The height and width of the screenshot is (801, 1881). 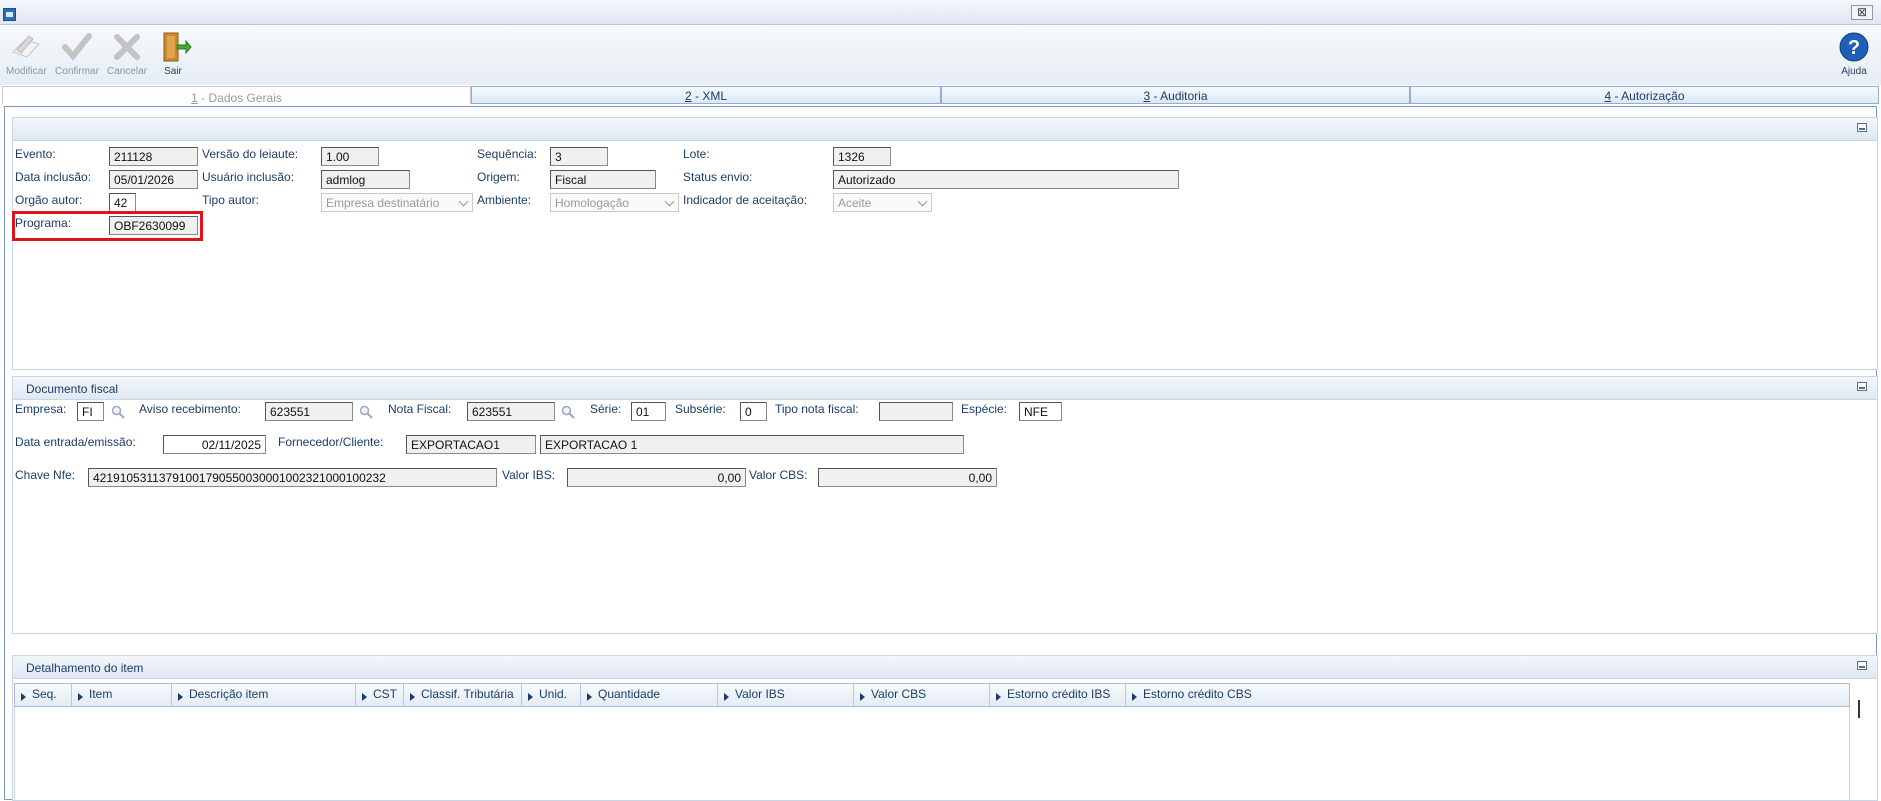 I want to click on chevron-down-icon, so click(x=669, y=201).